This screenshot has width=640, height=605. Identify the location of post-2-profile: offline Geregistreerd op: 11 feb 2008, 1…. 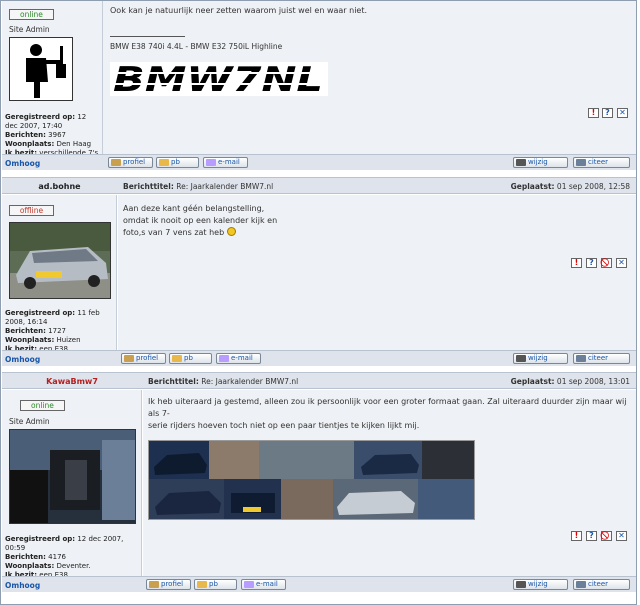
(59, 274).